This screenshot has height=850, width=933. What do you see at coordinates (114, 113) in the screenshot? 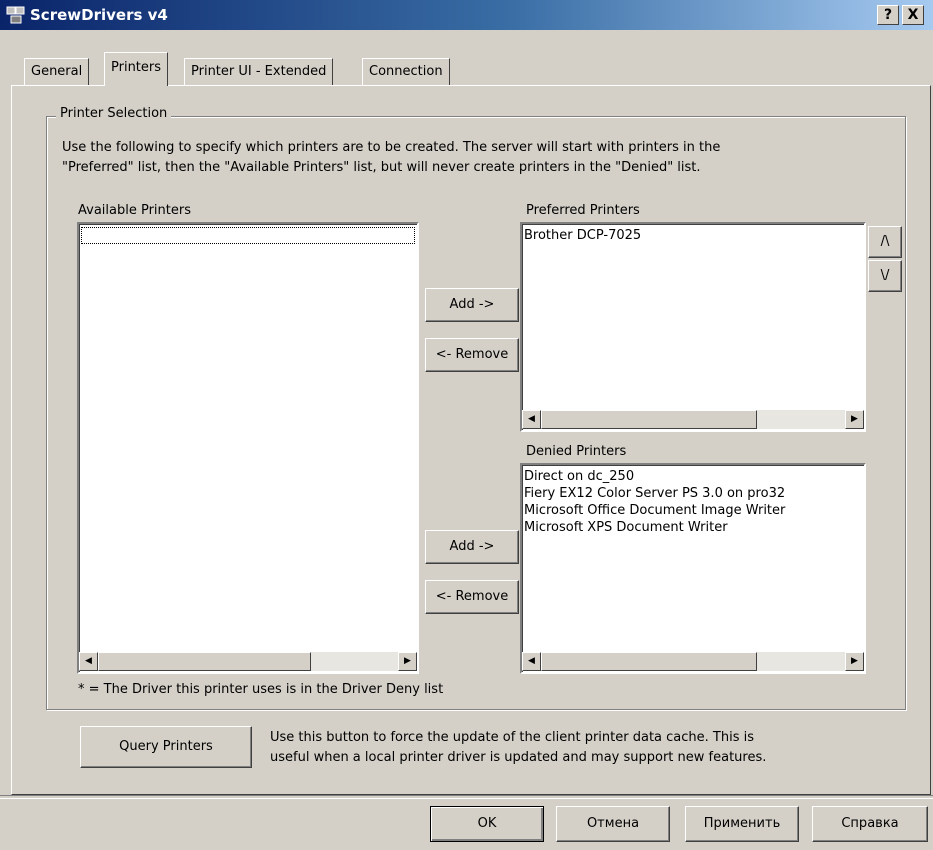
I see `printer-selection-label: Printer Selection` at bounding box center [114, 113].